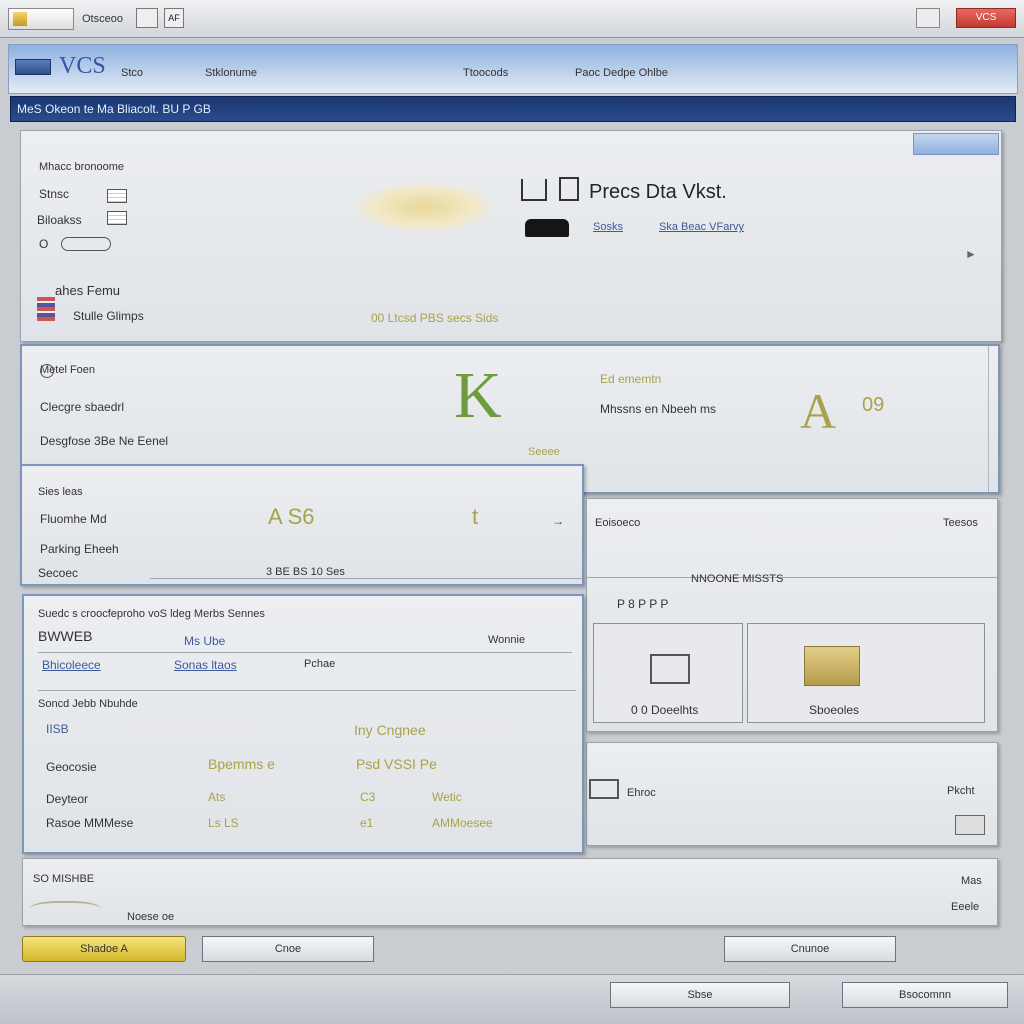  I want to click on right-row-labels: P 8 P P P, so click(643, 604).